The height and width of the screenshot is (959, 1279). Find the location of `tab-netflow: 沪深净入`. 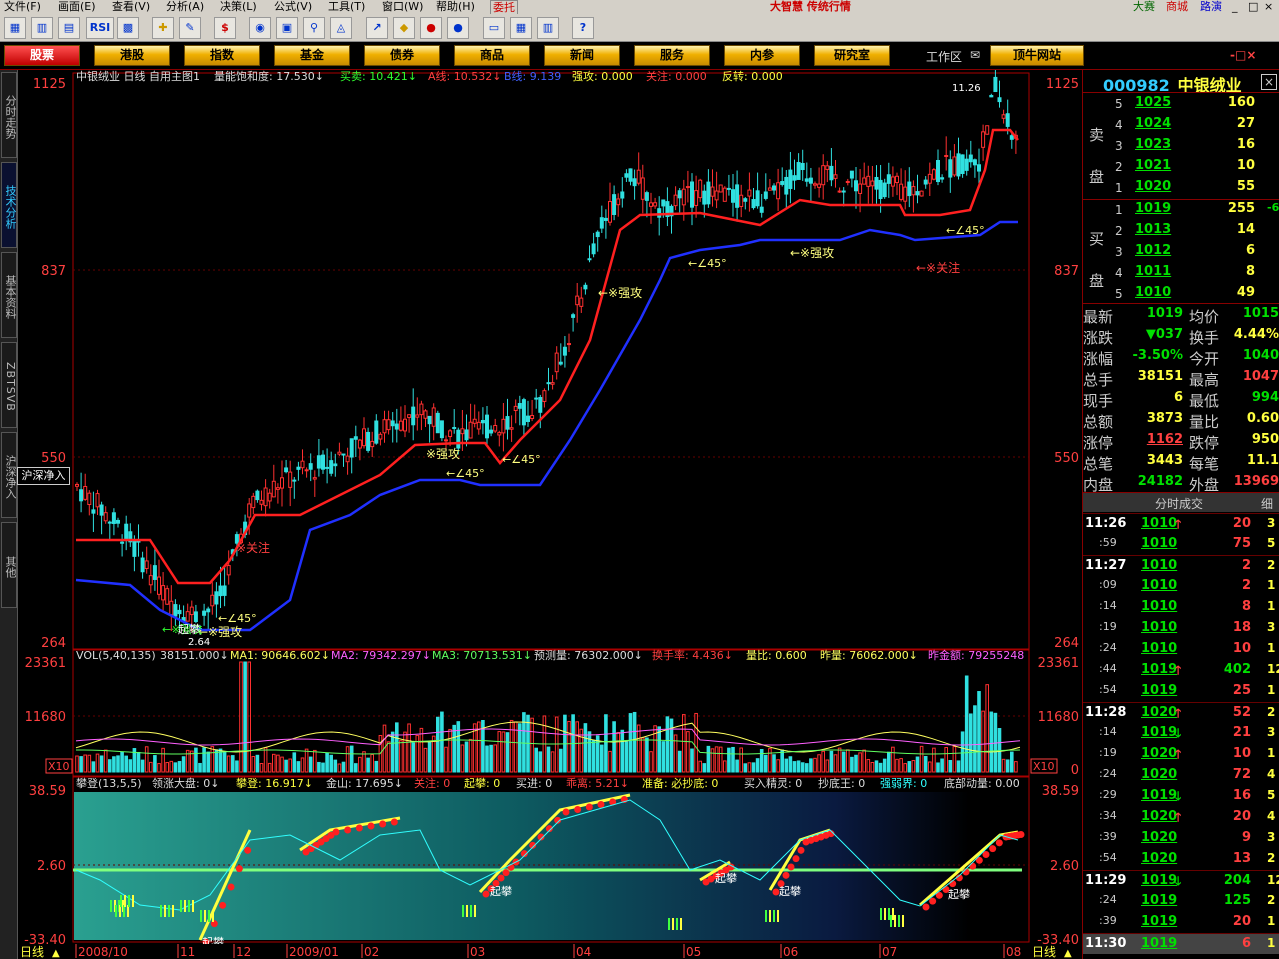

tab-netflow: 沪深净入 is located at coordinates (9, 475).